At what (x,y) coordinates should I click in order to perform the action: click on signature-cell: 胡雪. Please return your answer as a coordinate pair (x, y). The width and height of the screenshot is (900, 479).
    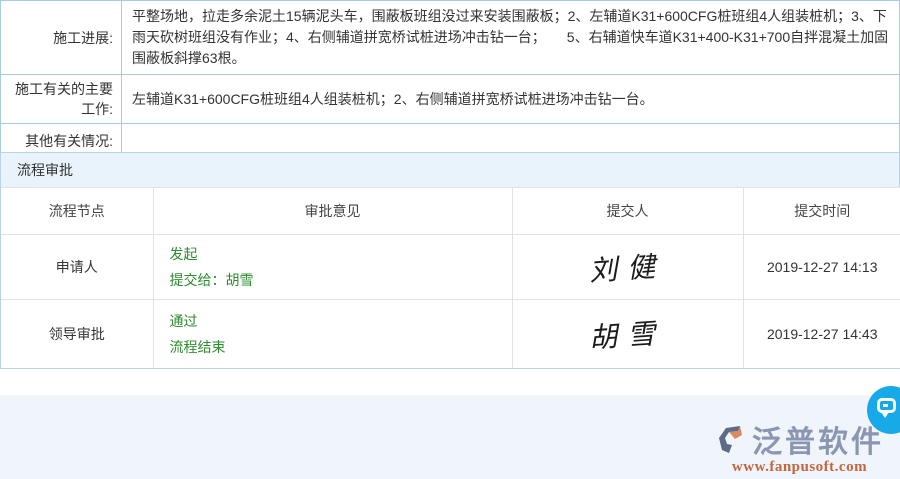
    Looking at the image, I should click on (628, 333).